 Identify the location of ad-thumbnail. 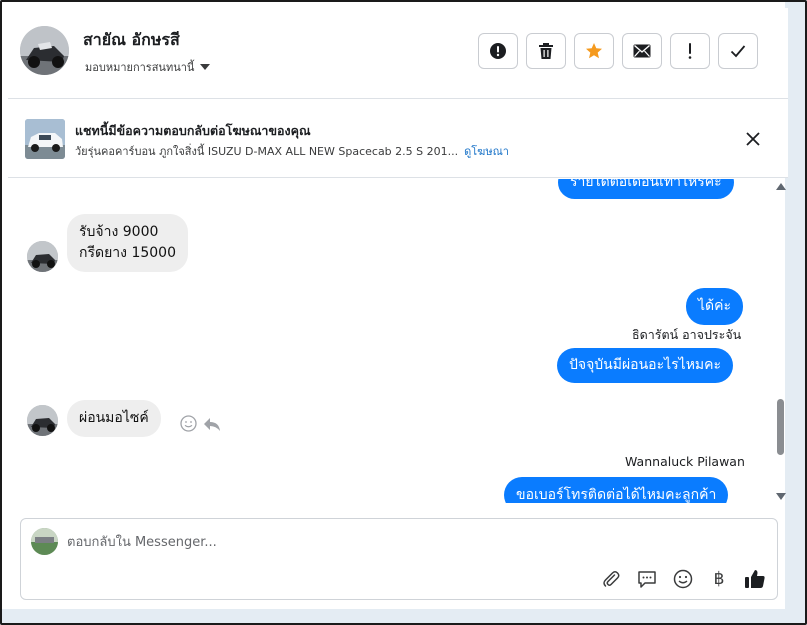
(45, 139).